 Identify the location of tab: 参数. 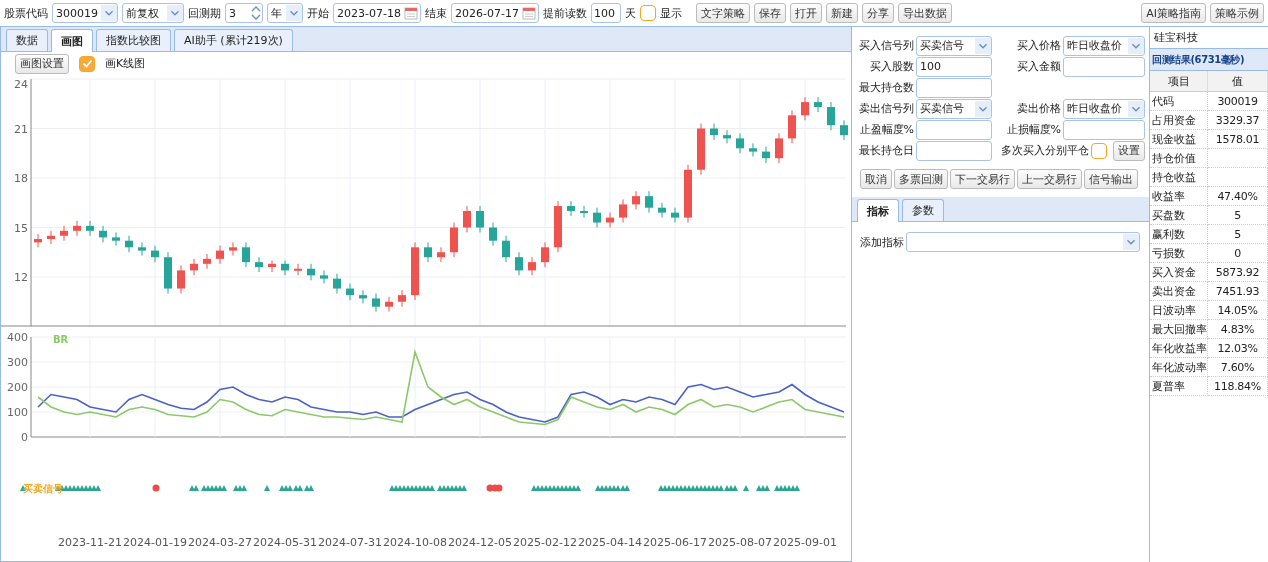
(923, 210).